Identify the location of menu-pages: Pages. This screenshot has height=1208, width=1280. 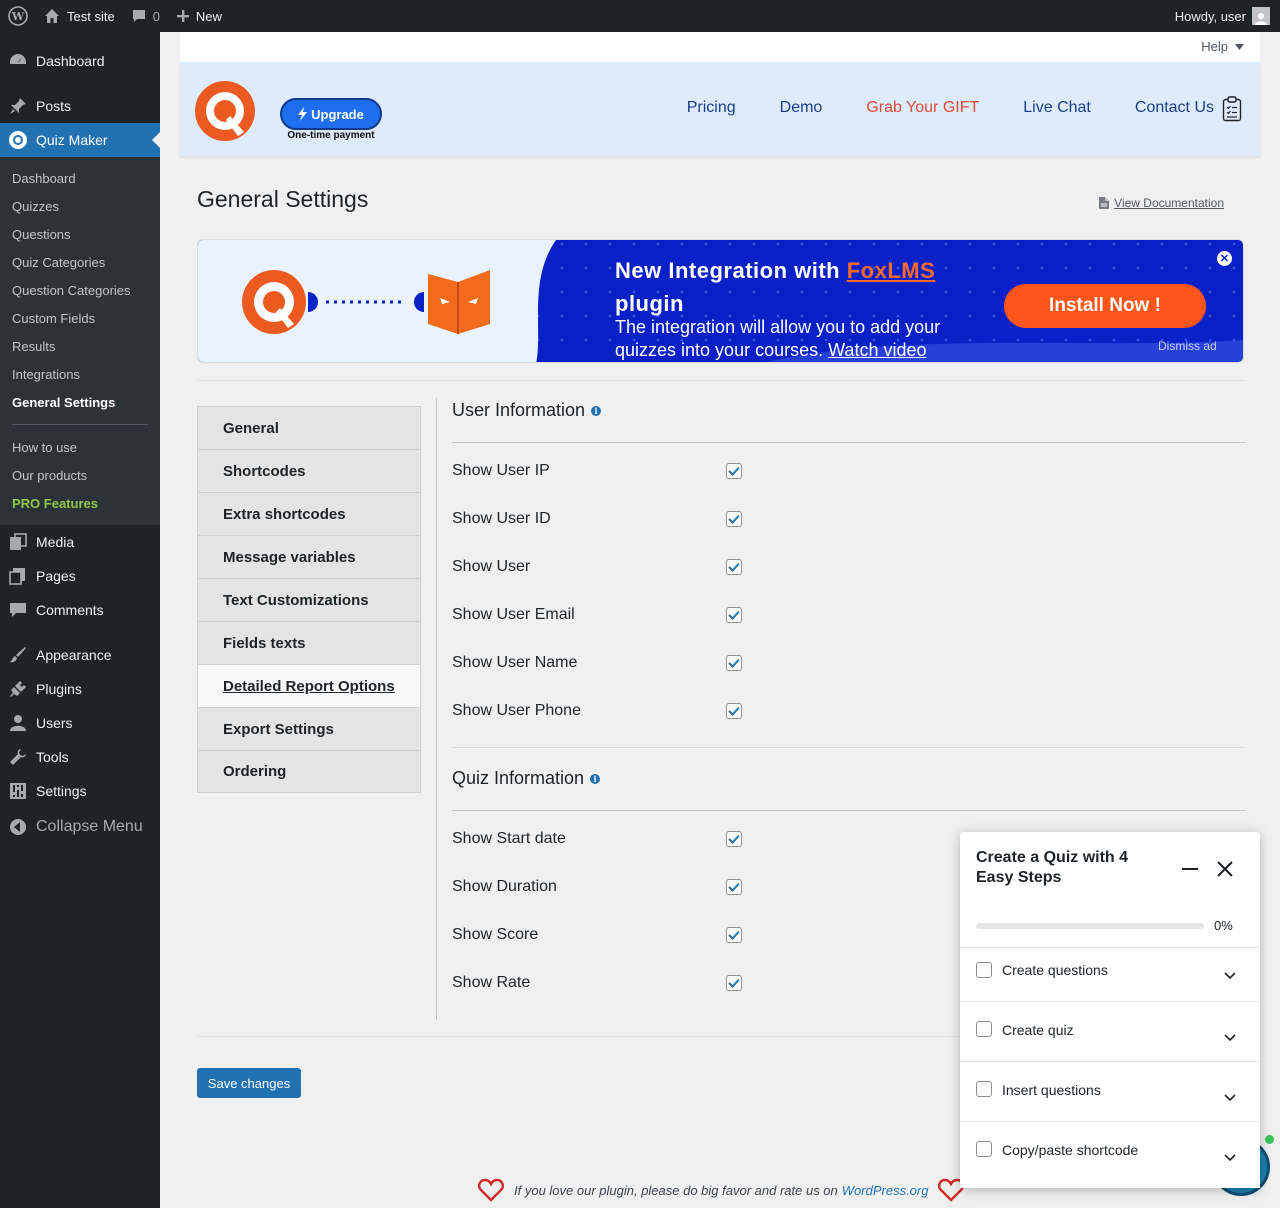
(80, 576).